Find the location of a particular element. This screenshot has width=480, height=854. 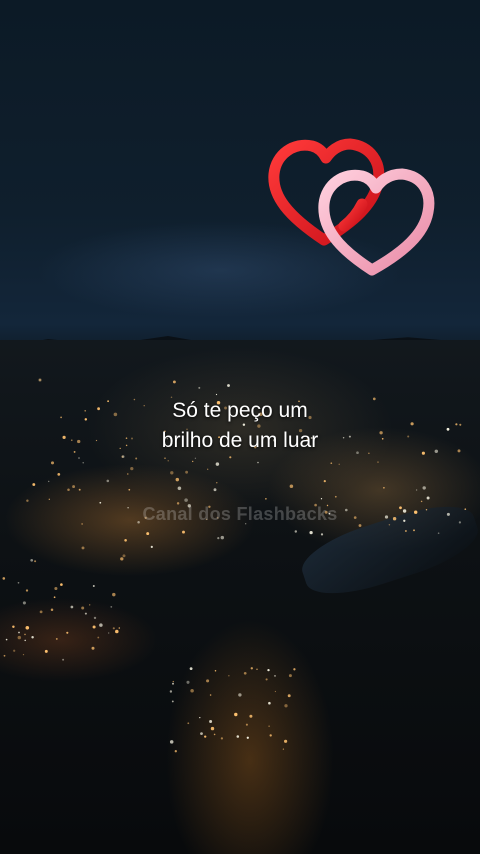

lyrics-line-1: Só te peço um is located at coordinates (240, 410).